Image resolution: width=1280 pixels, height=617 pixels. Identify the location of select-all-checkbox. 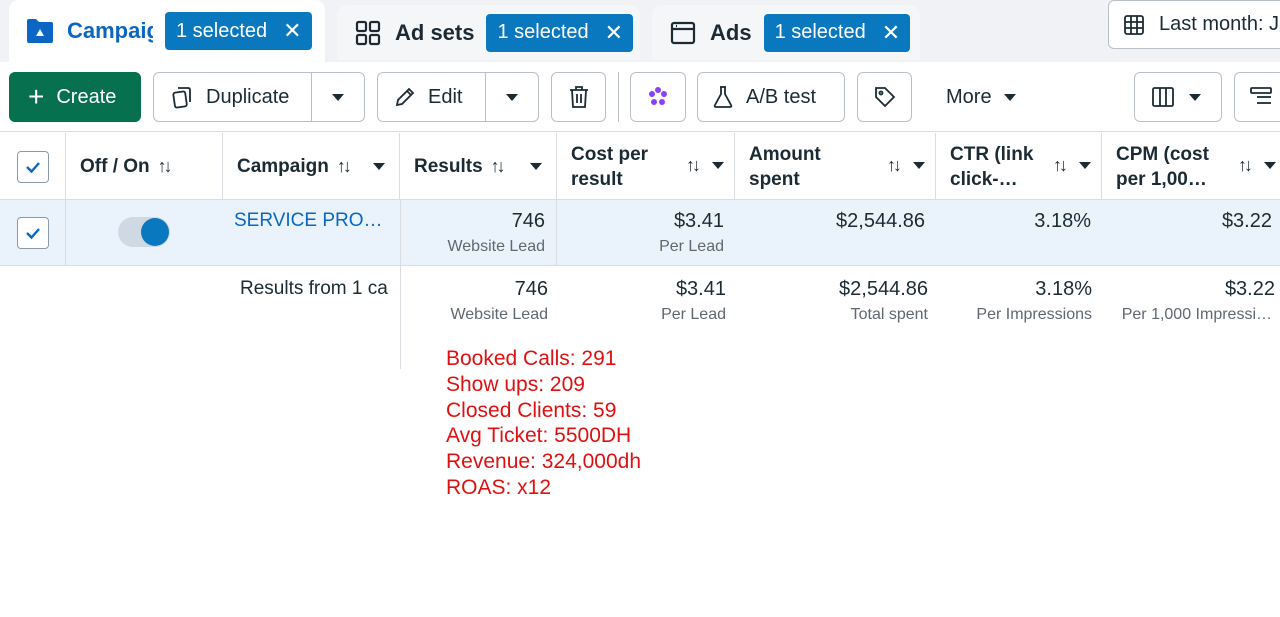
(32, 166).